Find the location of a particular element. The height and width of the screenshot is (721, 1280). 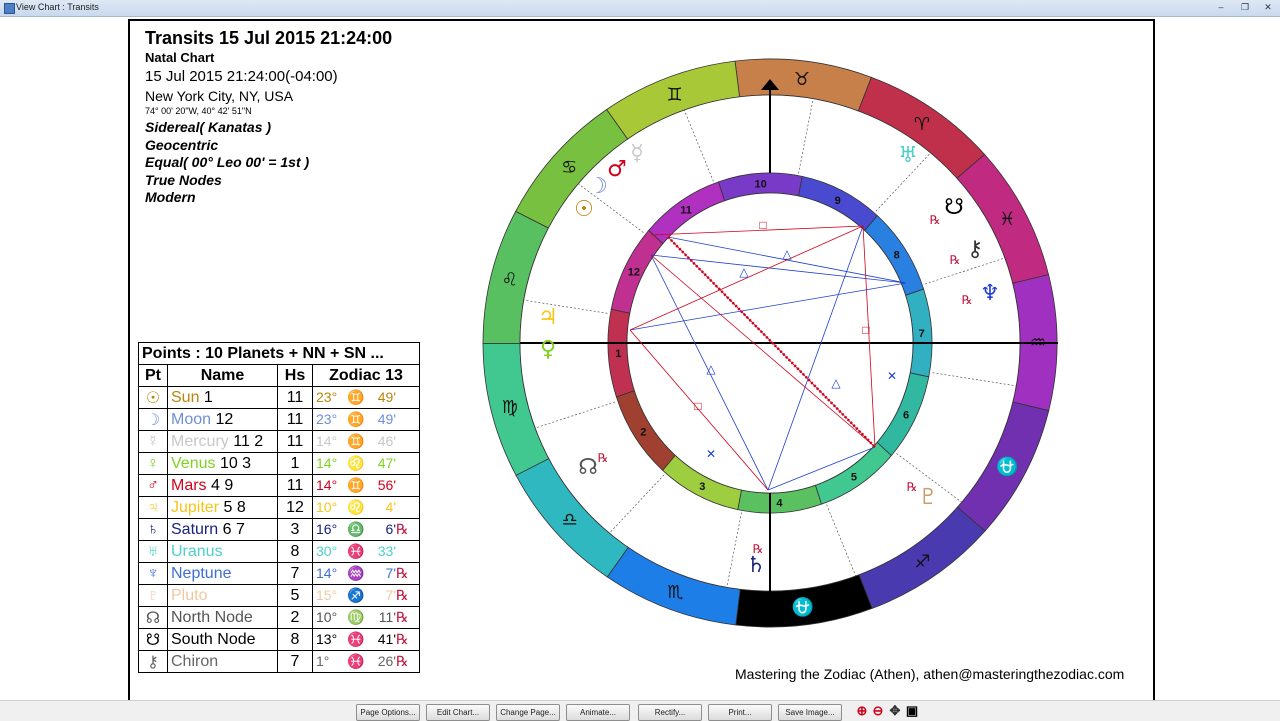

zoom-in-icon: ⊕ is located at coordinates (862, 711).